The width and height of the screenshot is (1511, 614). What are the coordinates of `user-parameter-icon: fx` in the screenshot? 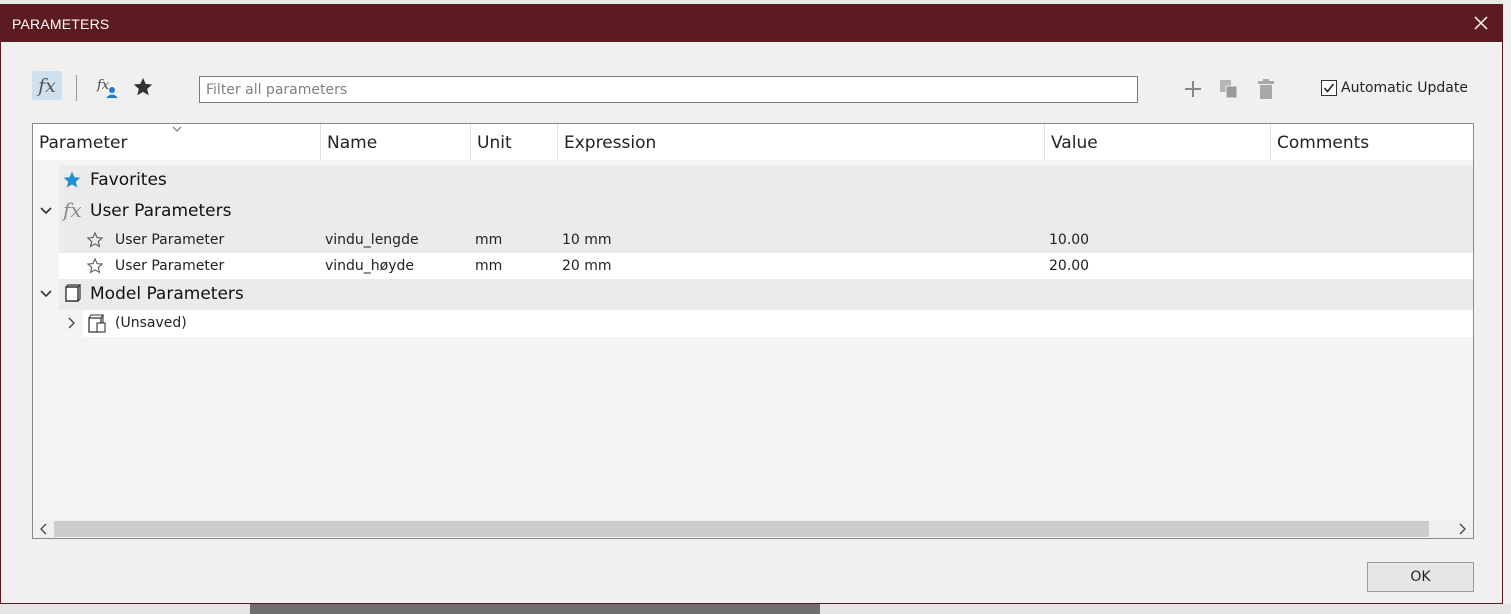 It's located at (107, 88).